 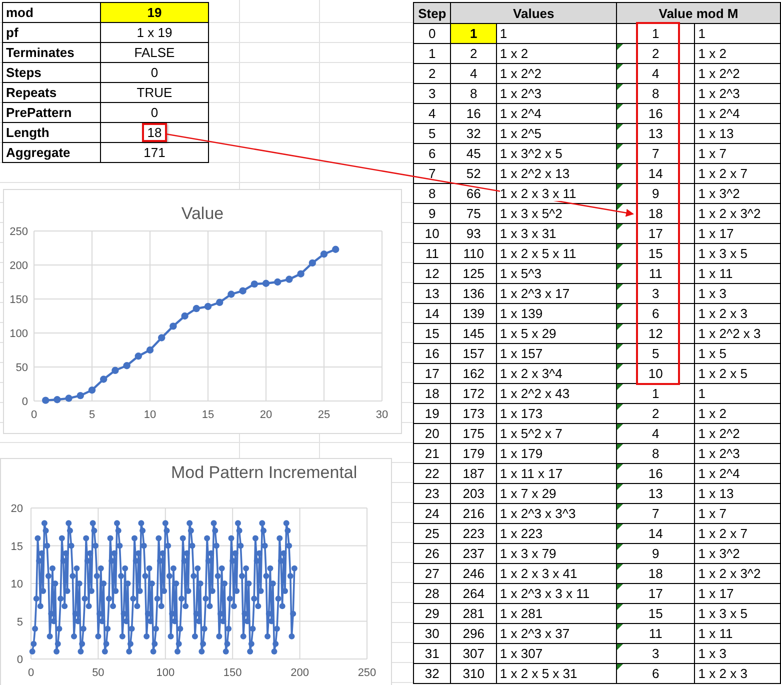 What do you see at coordinates (473, 654) in the screenshot?
I see `table-cell: 307` at bounding box center [473, 654].